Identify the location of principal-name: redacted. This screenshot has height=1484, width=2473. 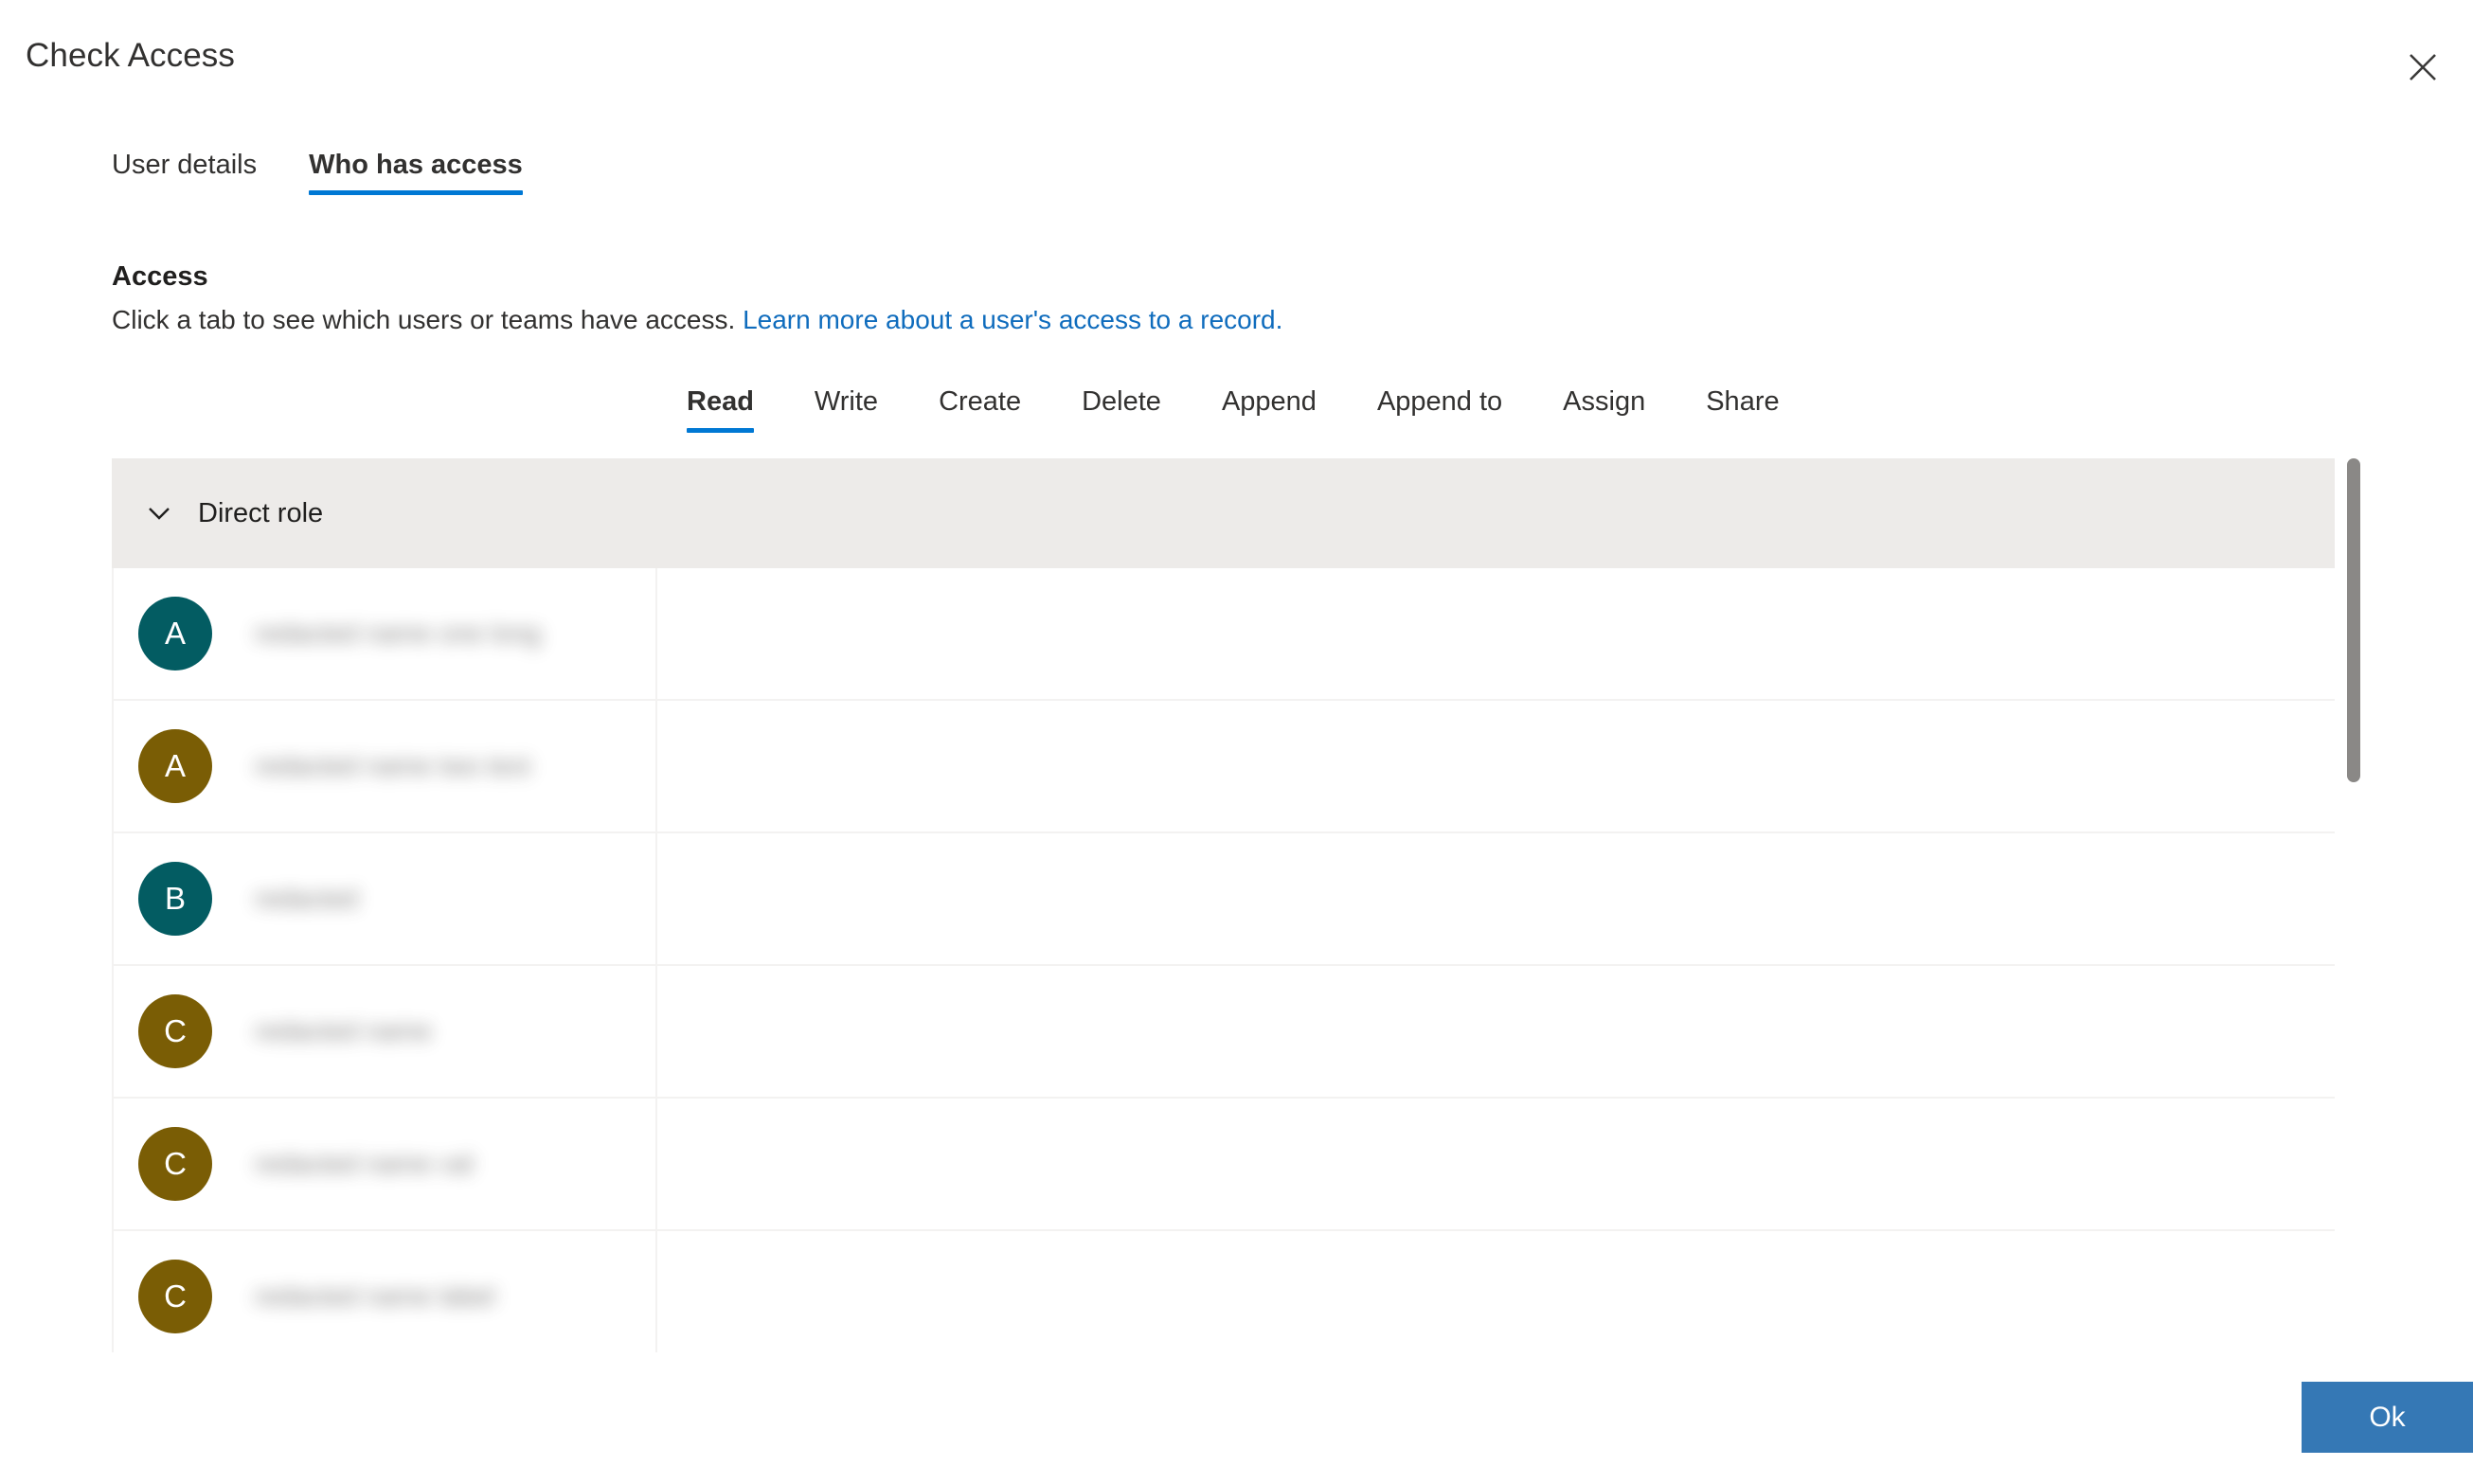
(306, 898).